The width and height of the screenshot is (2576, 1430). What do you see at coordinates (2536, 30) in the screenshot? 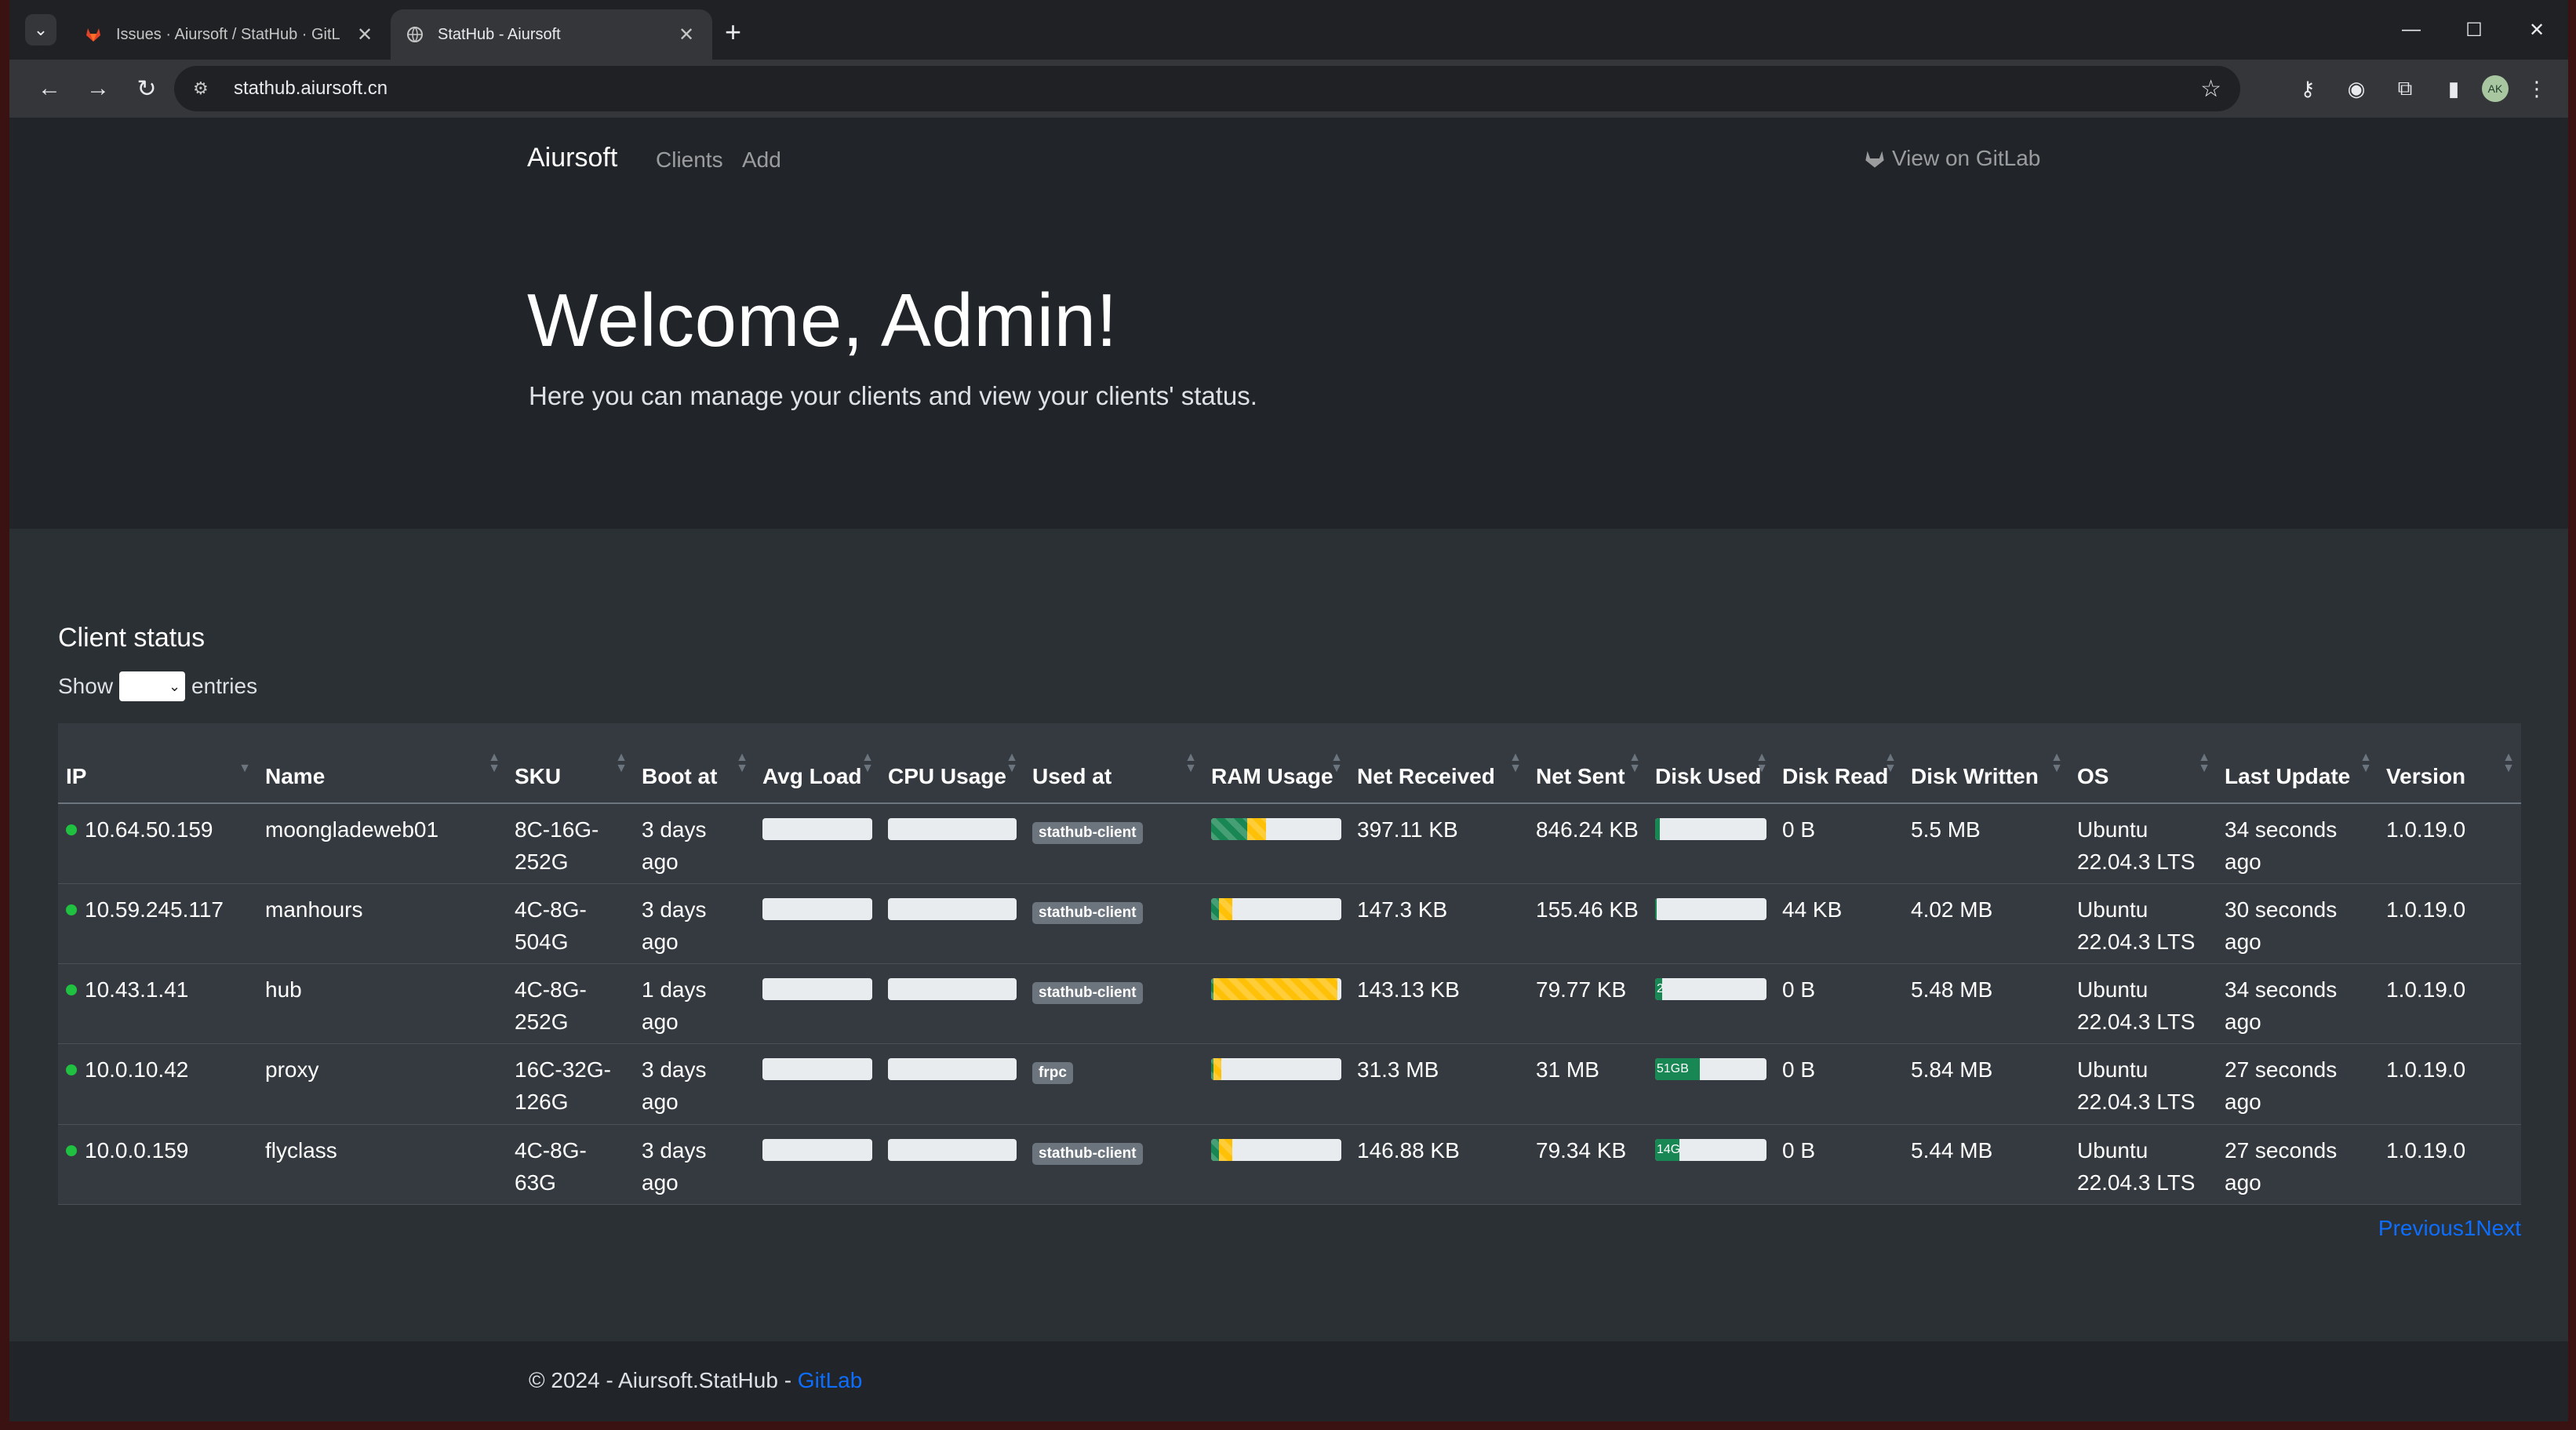
I see `close-window-icon: ✕` at bounding box center [2536, 30].